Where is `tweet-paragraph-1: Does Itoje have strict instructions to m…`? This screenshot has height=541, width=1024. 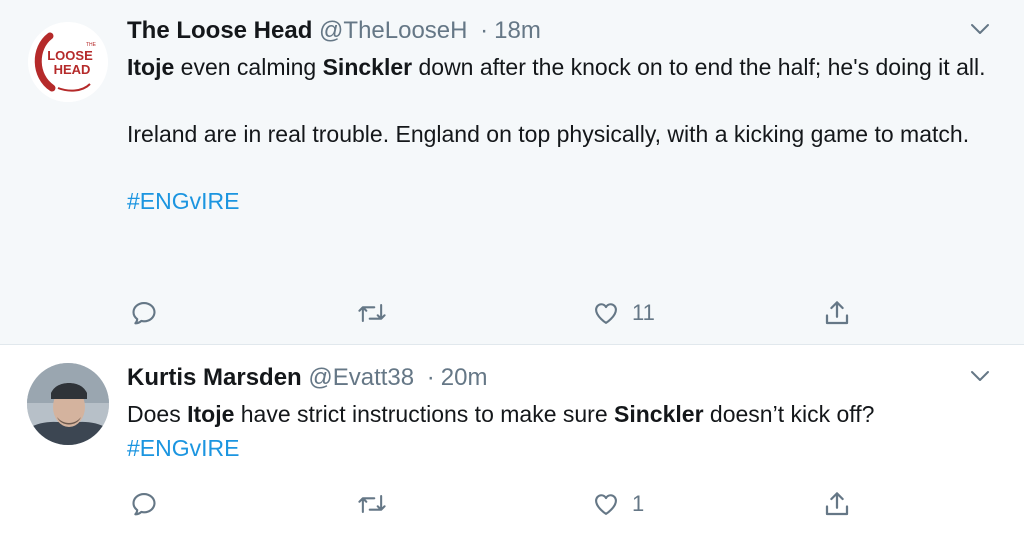
tweet-paragraph-1: Does Itoje have strict instructions to m… is located at coordinates (562, 414).